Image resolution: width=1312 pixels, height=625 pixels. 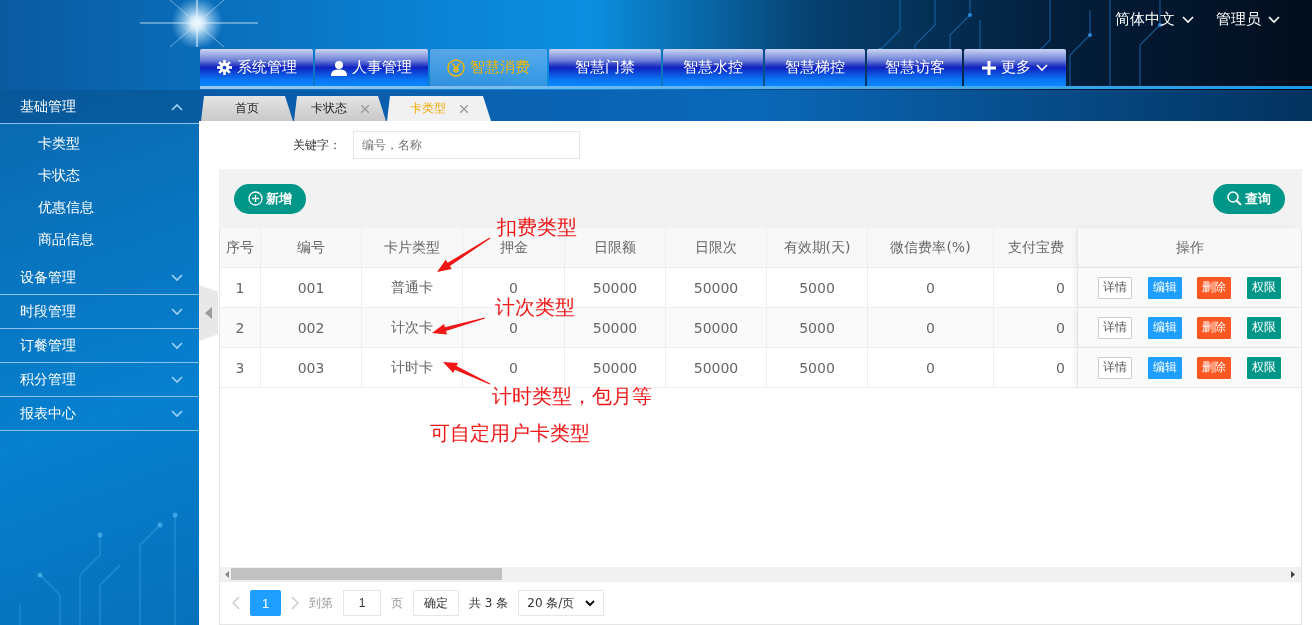 What do you see at coordinates (240, 327) in the screenshot?
I see `table-cell: 2` at bounding box center [240, 327].